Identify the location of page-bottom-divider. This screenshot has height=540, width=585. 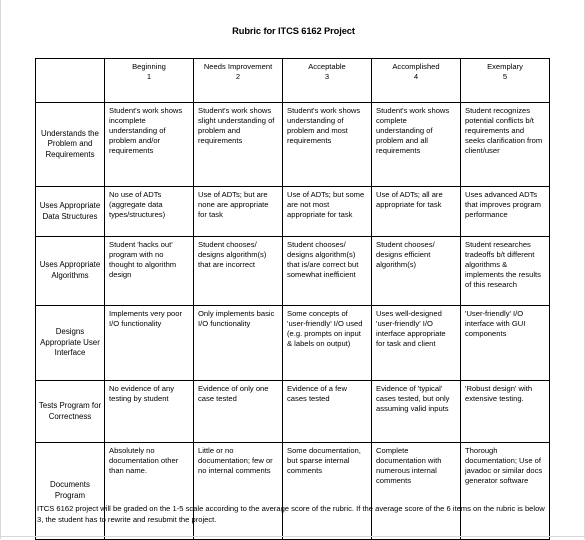
(293, 536).